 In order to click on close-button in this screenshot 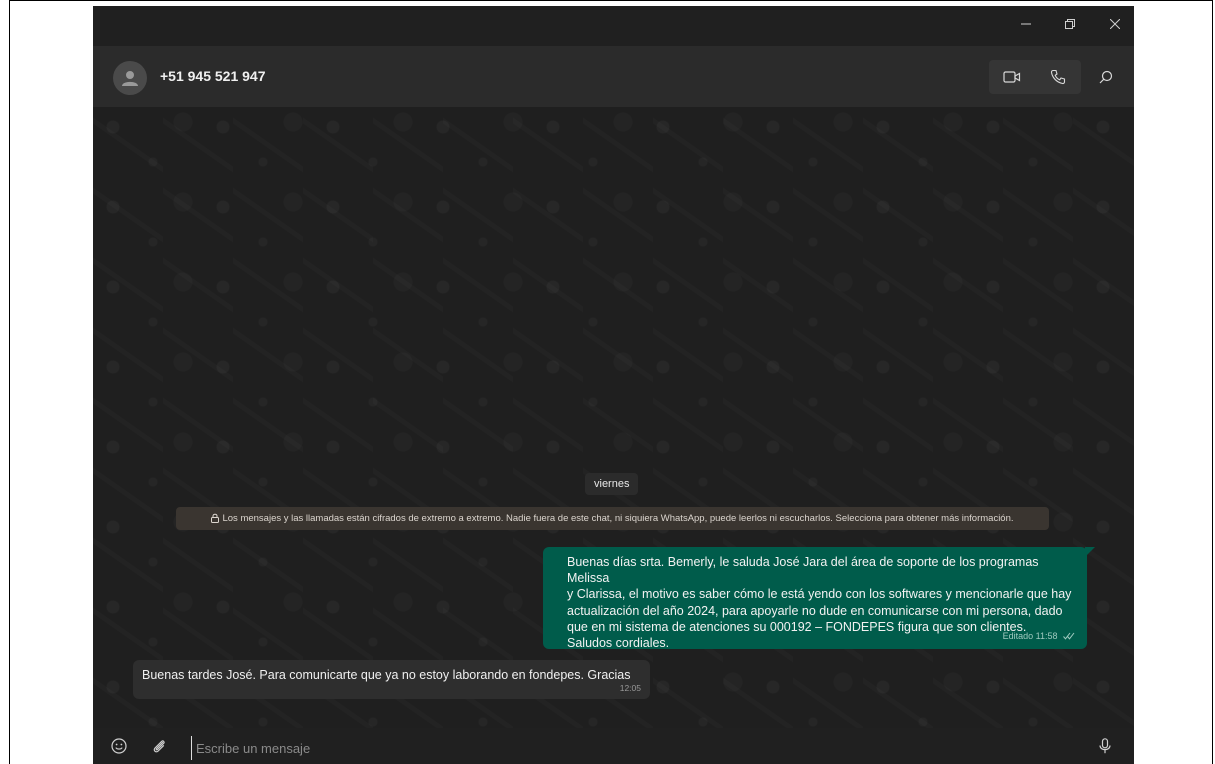, I will do `click(1115, 24)`.